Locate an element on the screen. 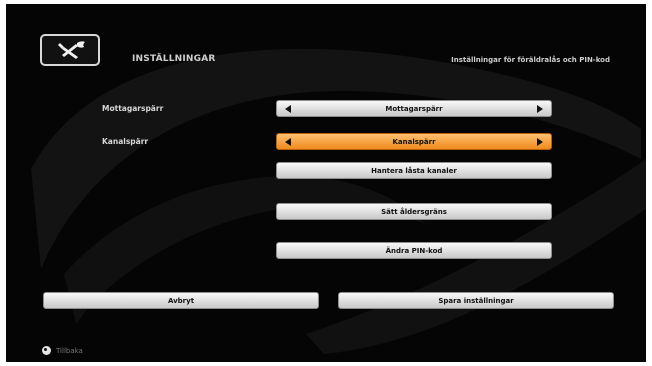  tools-icon-box is located at coordinates (70, 50).